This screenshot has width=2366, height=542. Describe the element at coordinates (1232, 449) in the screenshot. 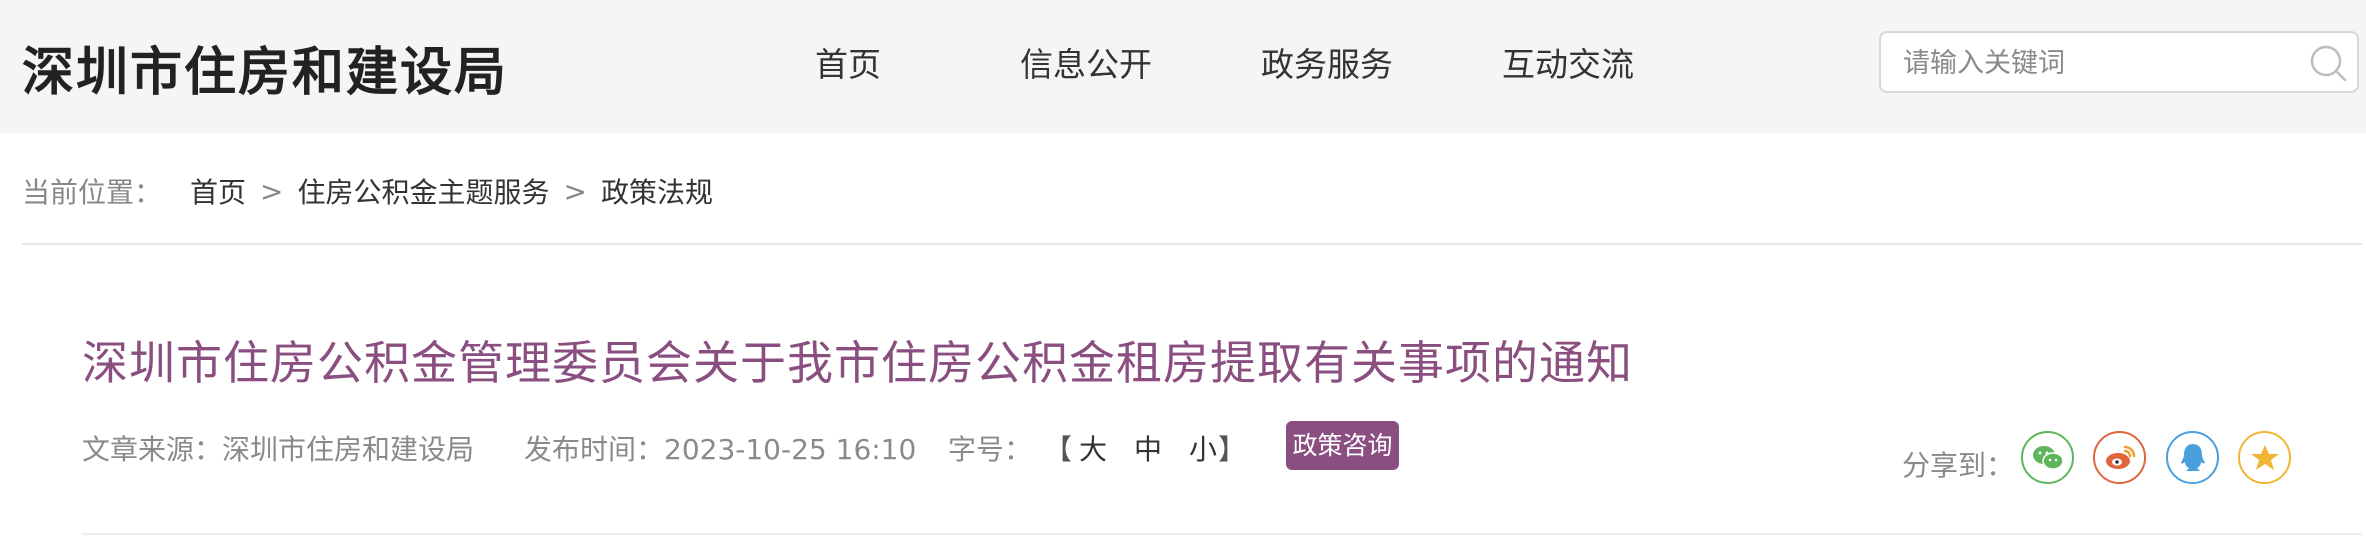

I see `font-size-bracket-close: 】` at that location.